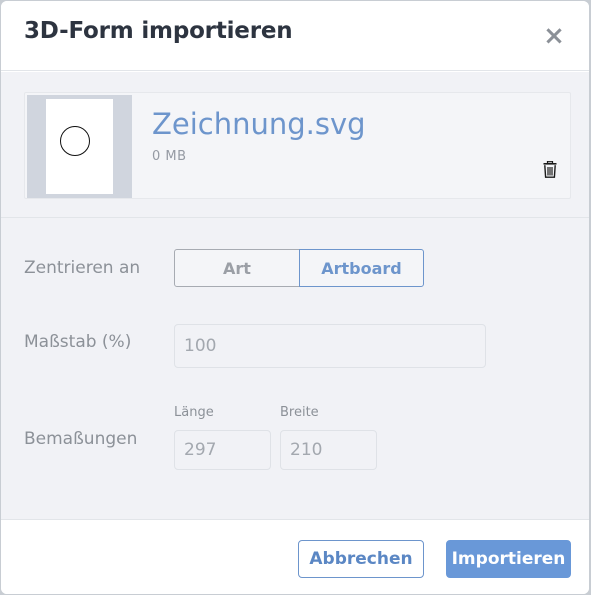 This screenshot has height=595, width=591. Describe the element at coordinates (81, 439) in the screenshot. I see `dimensions-label: Bemaßungen` at that location.